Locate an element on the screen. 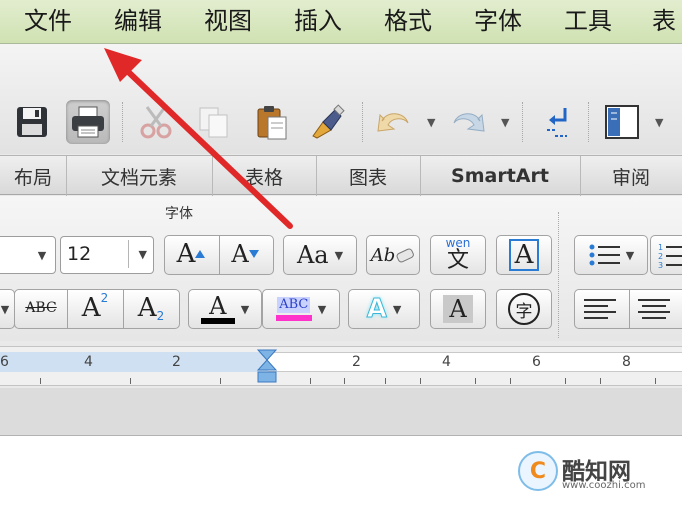  copy-button is located at coordinates (214, 122).